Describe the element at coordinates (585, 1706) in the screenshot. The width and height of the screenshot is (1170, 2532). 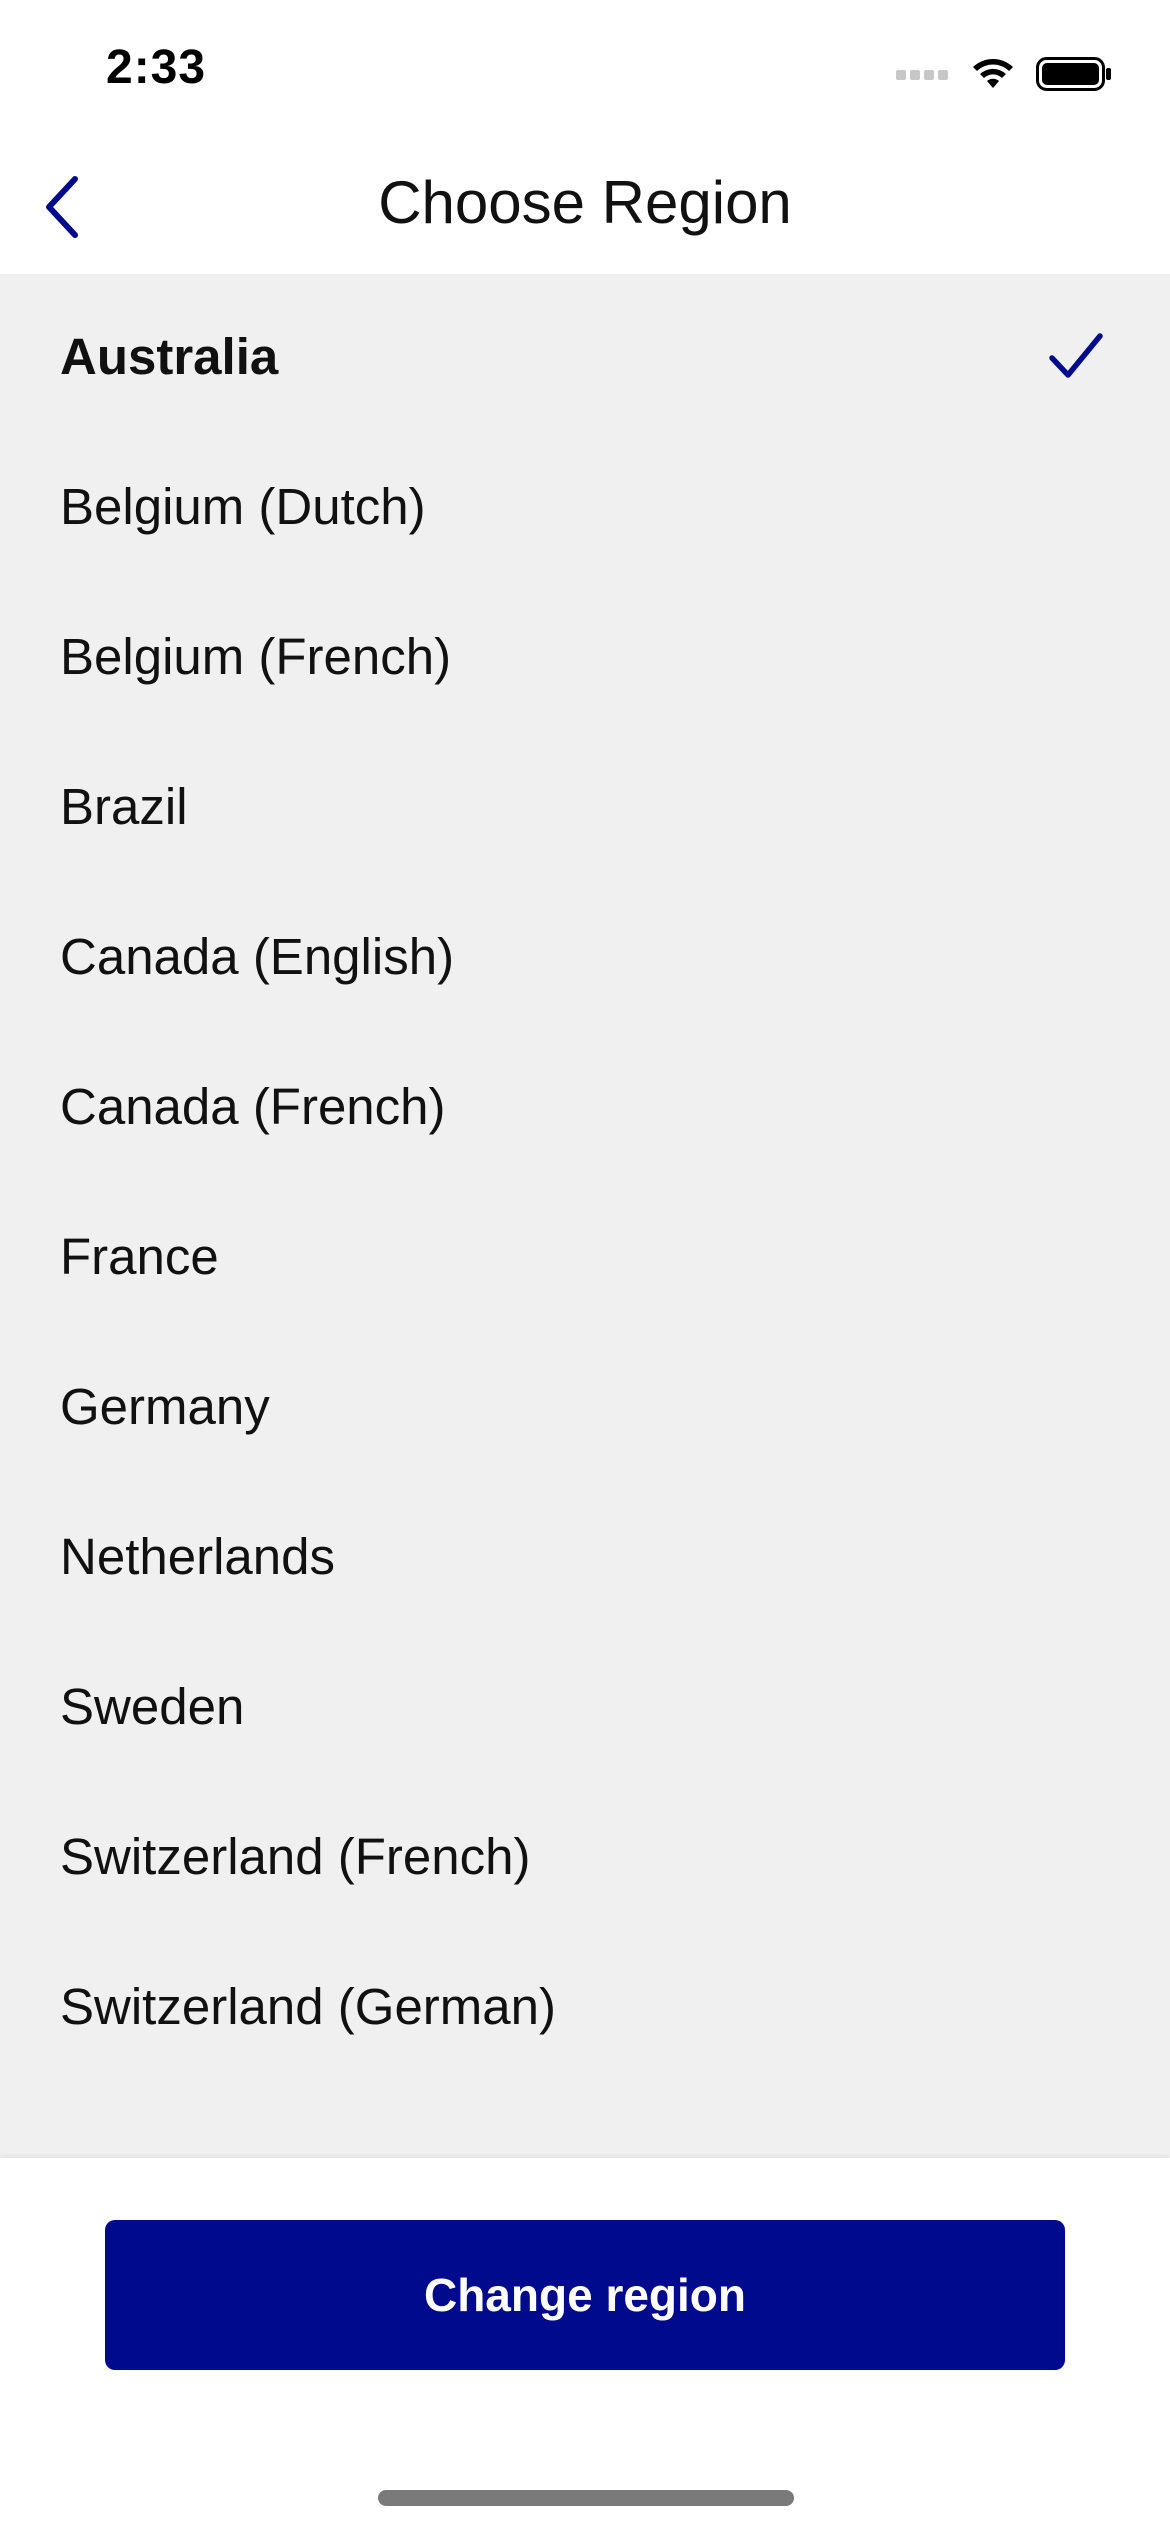
I see `region-item-sweden: Sweden` at that location.